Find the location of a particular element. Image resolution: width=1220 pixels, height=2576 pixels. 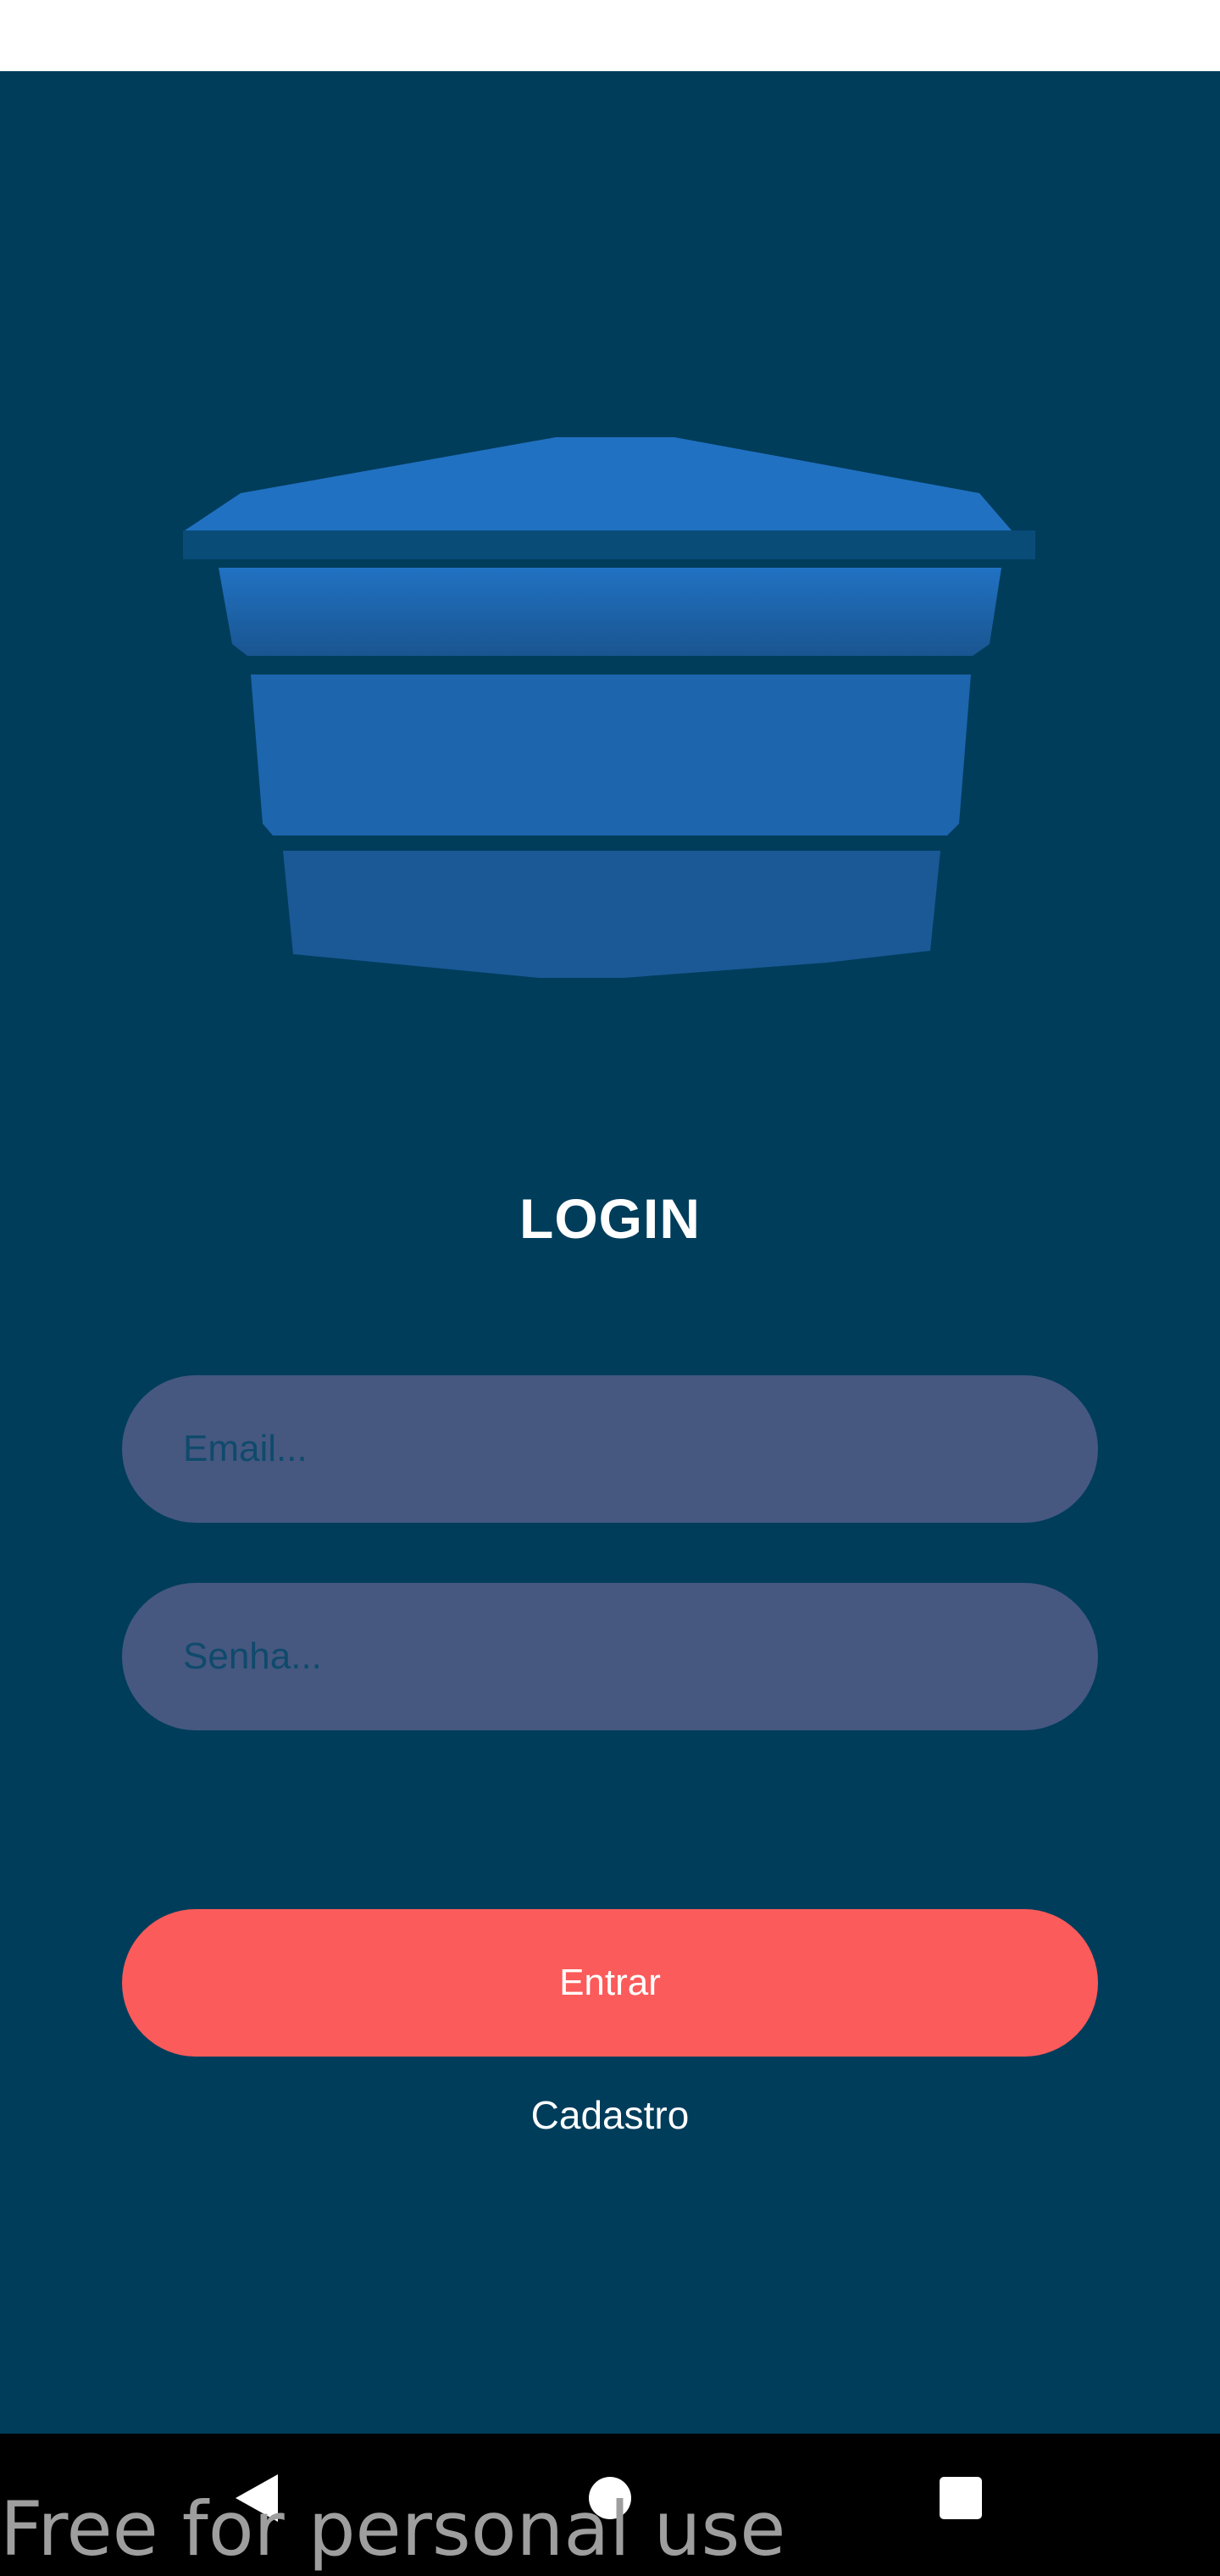

password-field is located at coordinates (610, 1656).